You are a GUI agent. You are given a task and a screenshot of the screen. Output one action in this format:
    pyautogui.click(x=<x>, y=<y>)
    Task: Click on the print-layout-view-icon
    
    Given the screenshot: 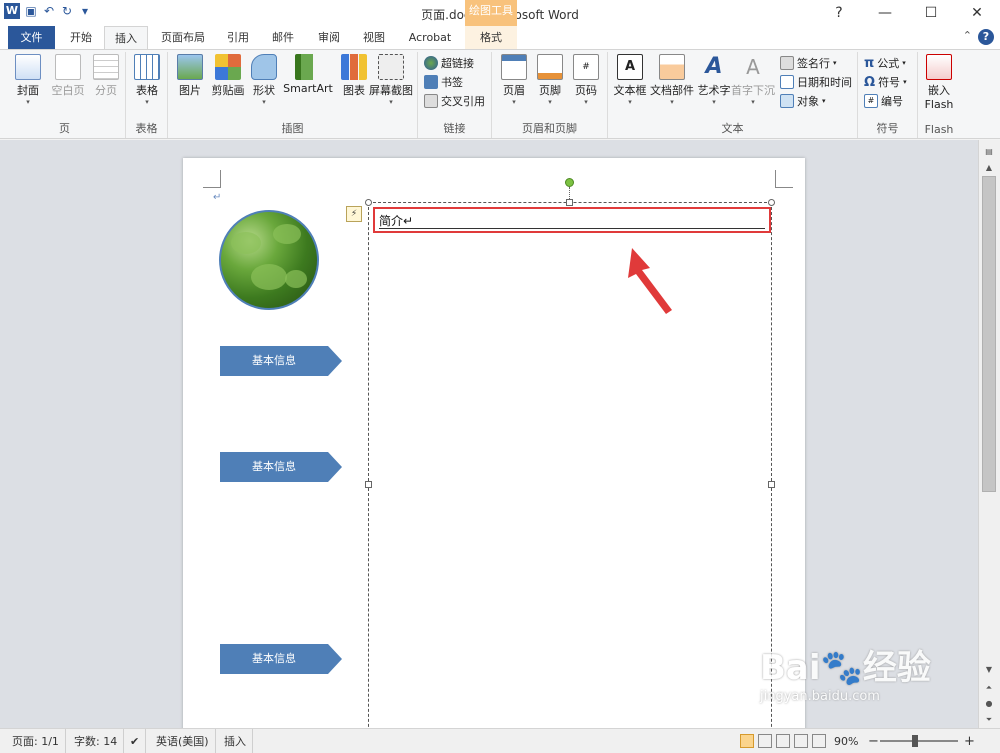 What is the action you would take?
    pyautogui.click(x=747, y=741)
    